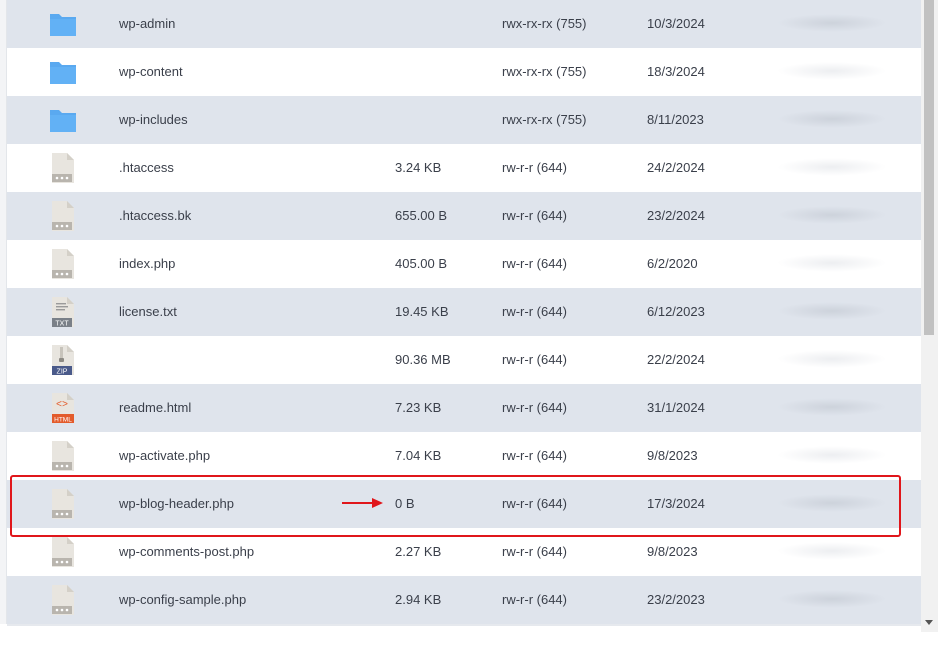  I want to click on file-name: wp-config-sample.php, so click(183, 599).